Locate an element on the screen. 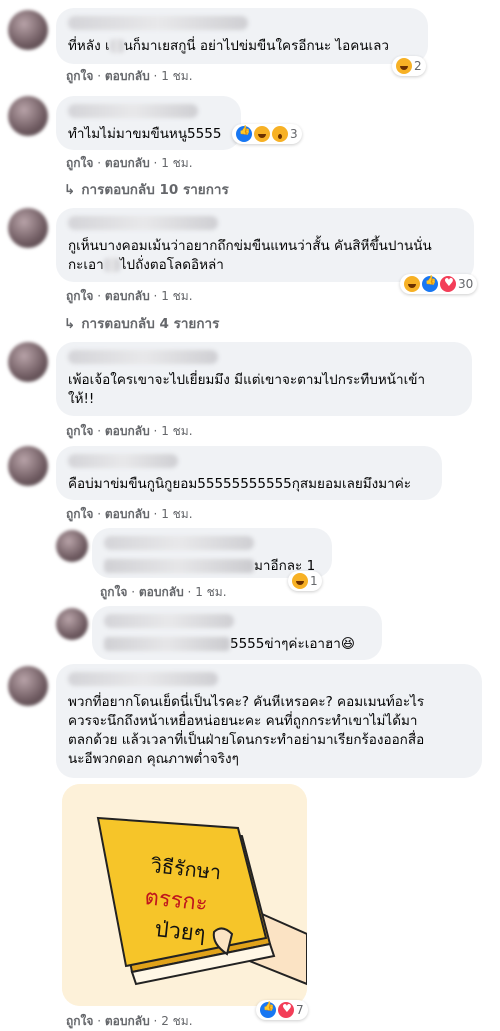  view-replies-link: ↳ การตอบกลับ 4 รายการ is located at coordinates (141, 323).